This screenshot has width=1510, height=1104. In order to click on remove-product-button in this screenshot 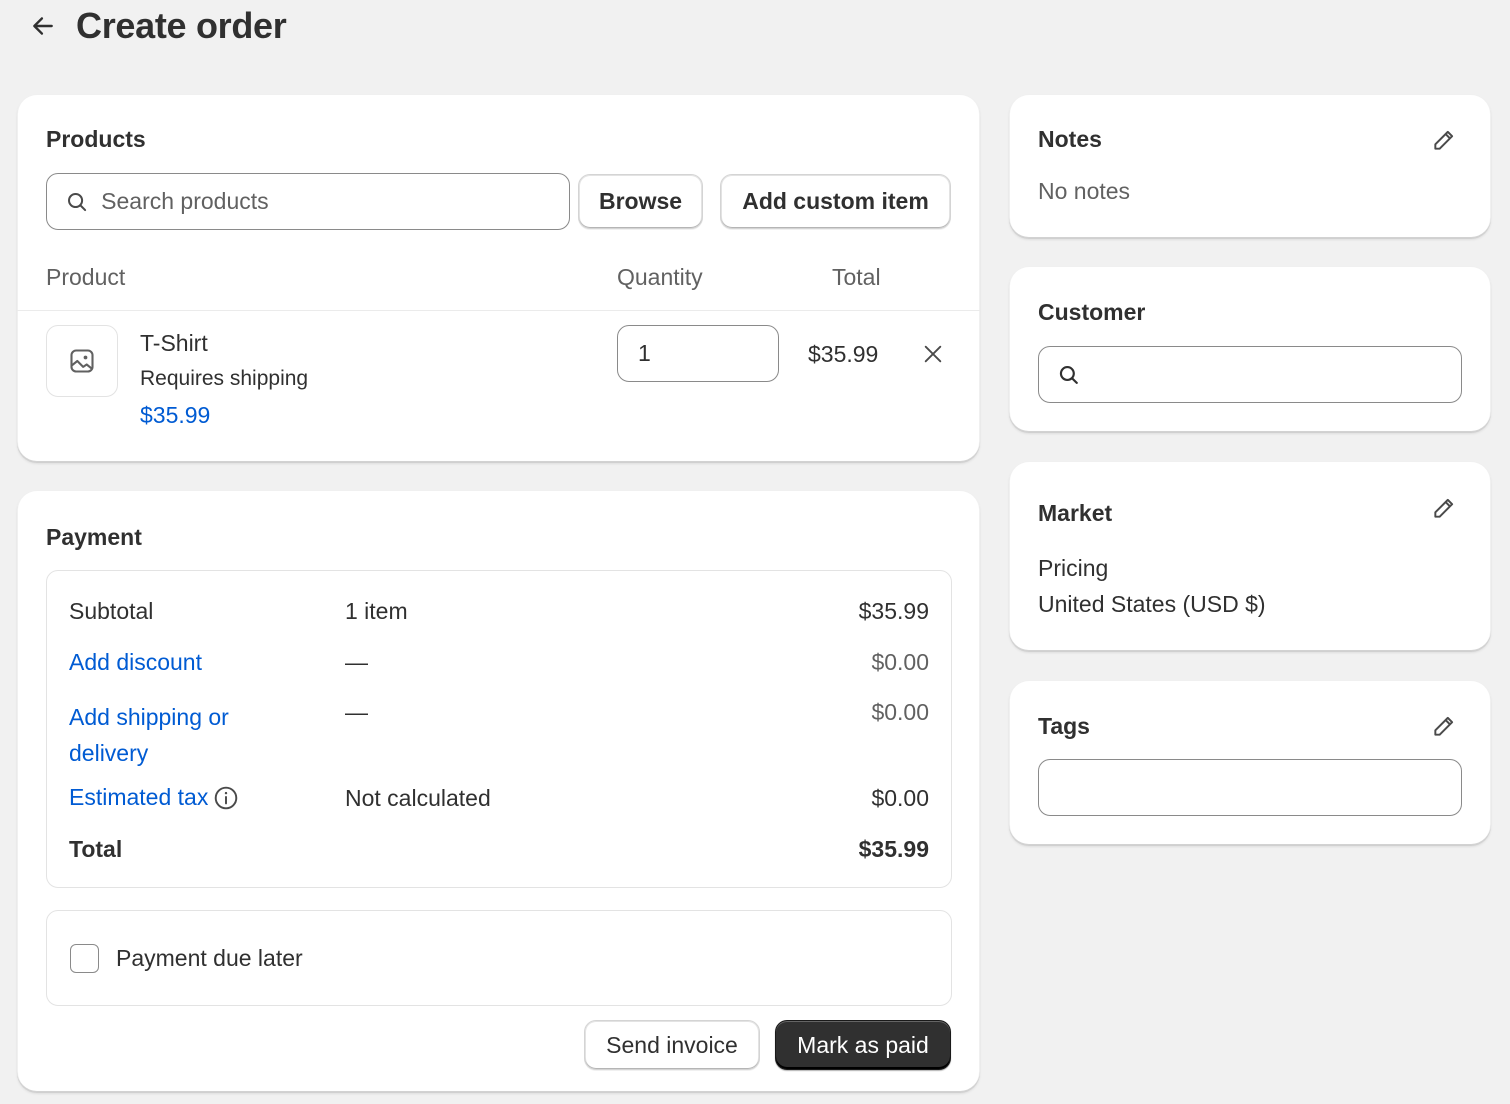, I will do `click(933, 354)`.